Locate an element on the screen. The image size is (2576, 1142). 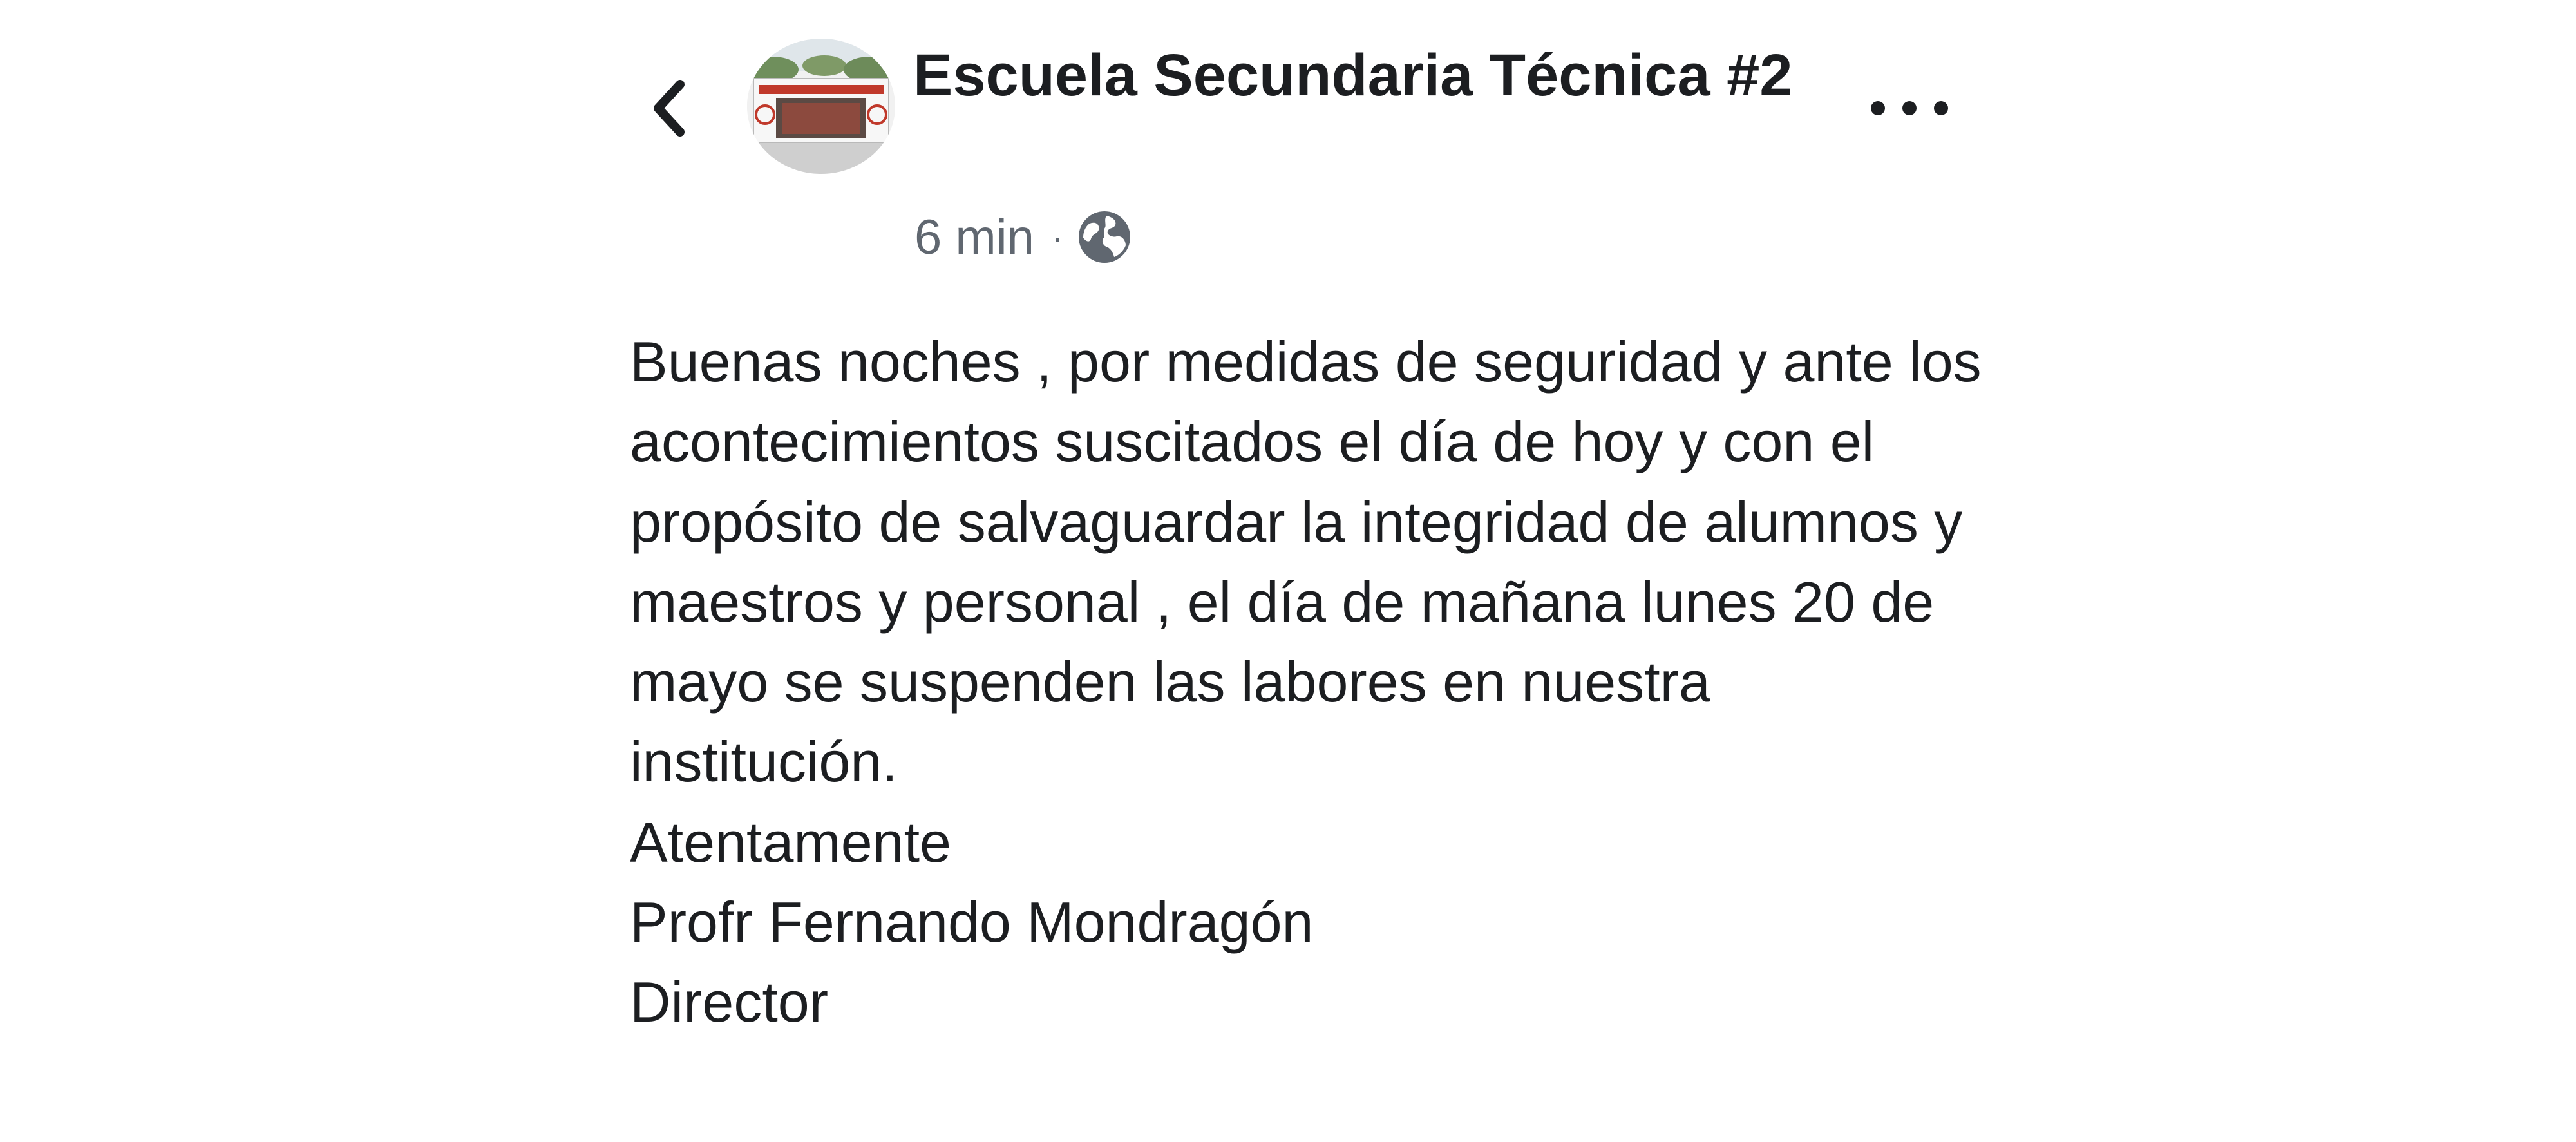
school-building-image is located at coordinates (821, 106).